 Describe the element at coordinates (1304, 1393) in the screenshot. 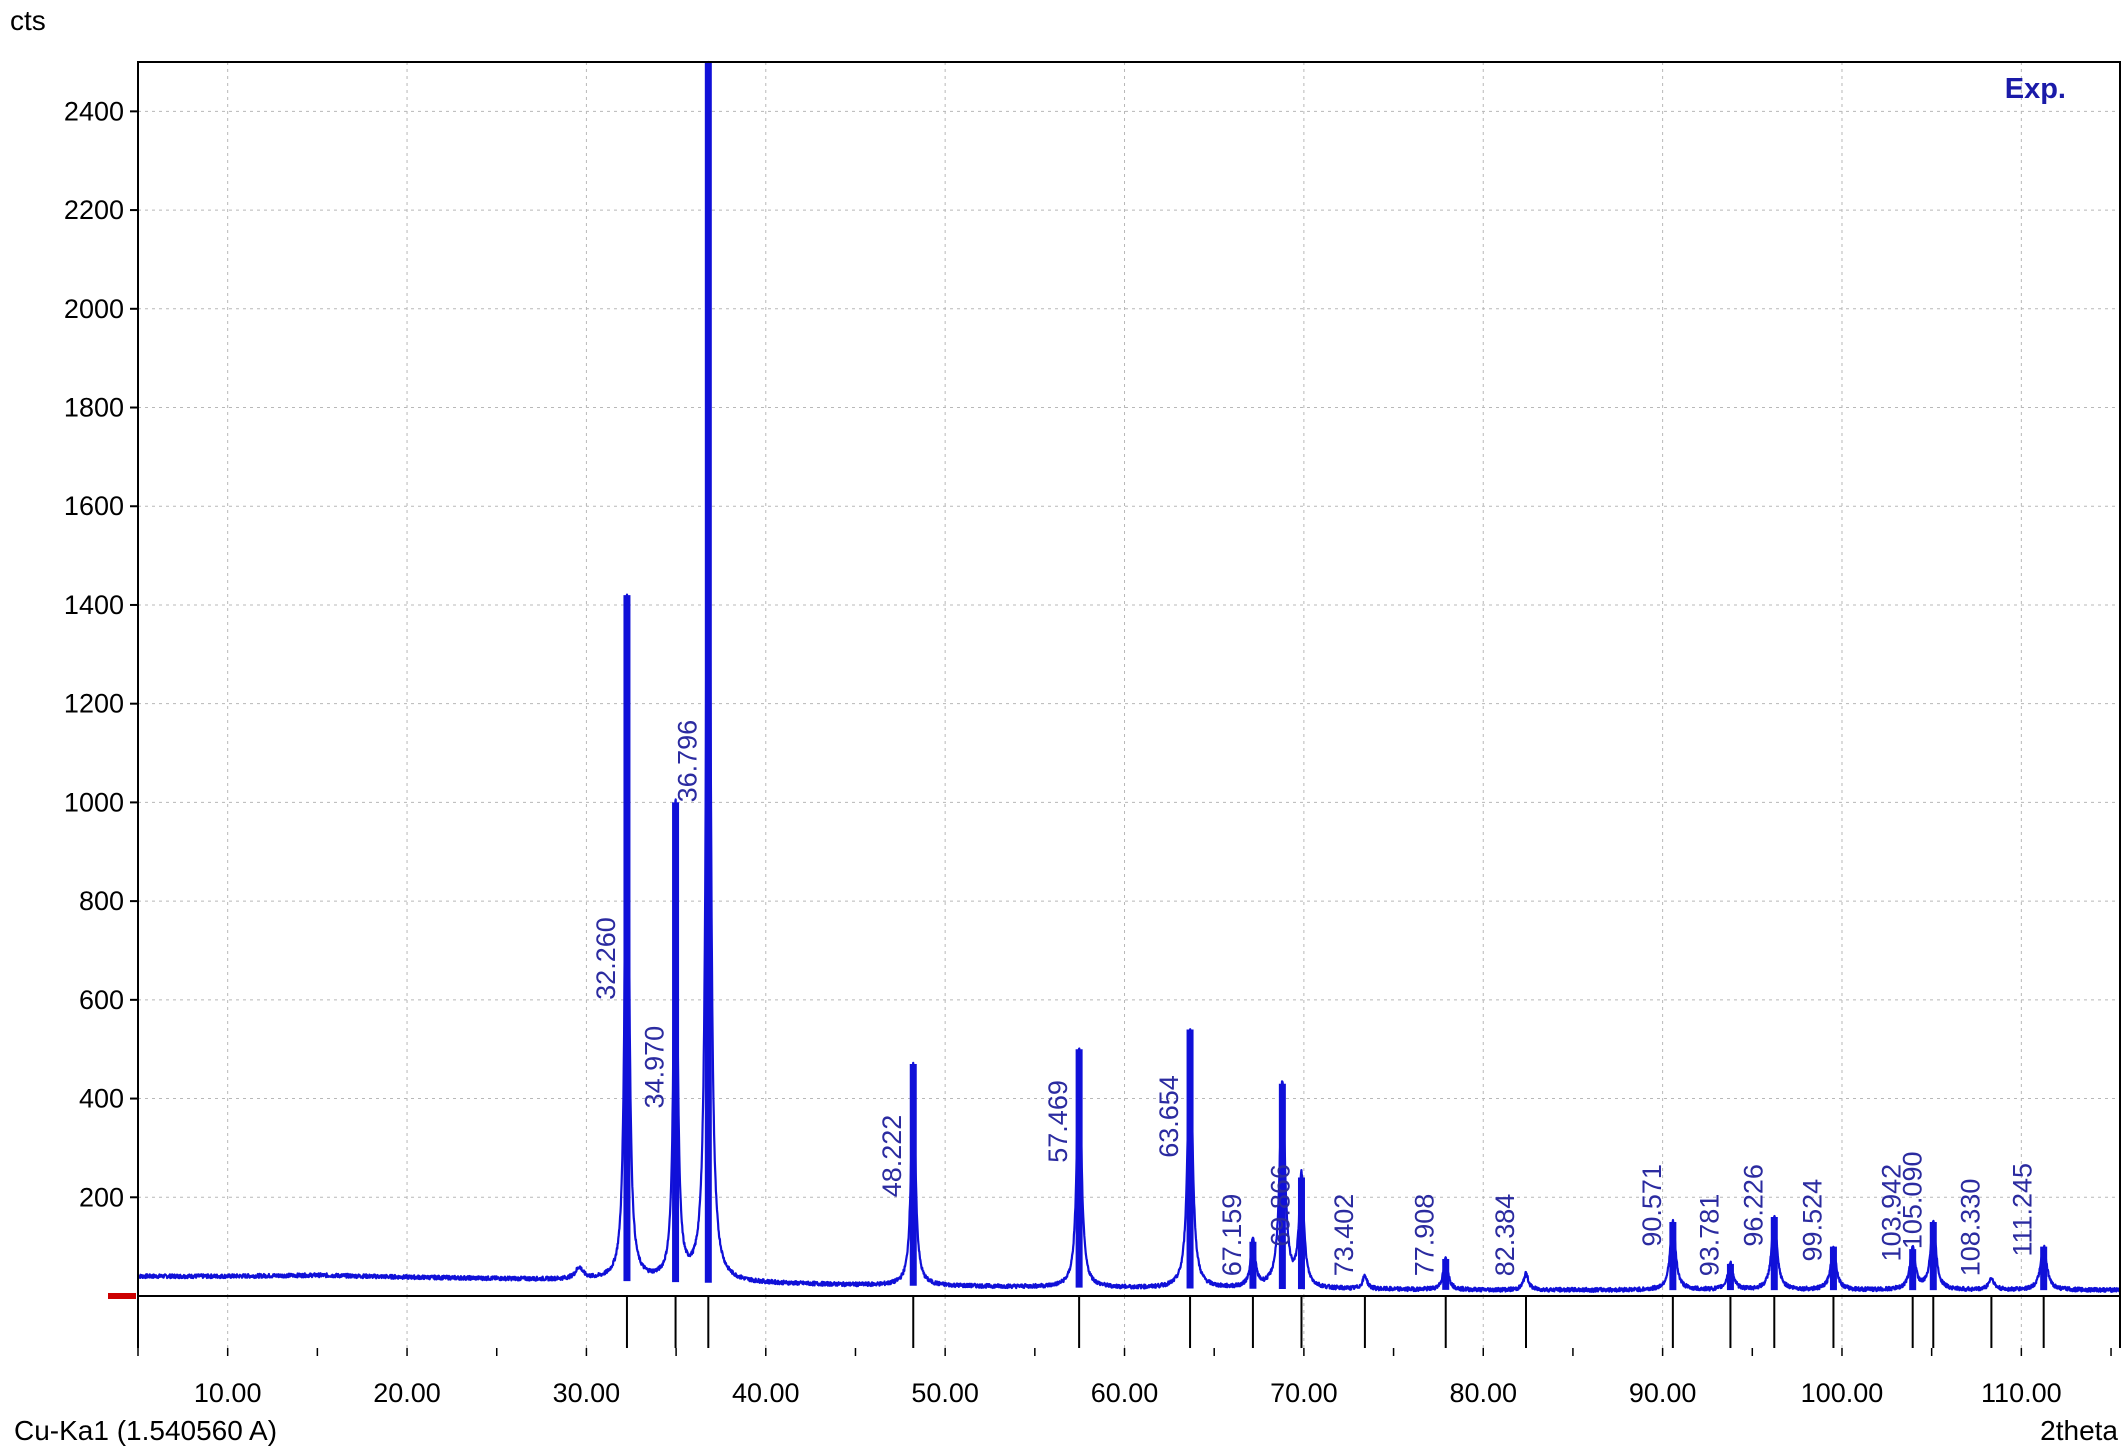

I see `x-tick-label: 70.00` at that location.